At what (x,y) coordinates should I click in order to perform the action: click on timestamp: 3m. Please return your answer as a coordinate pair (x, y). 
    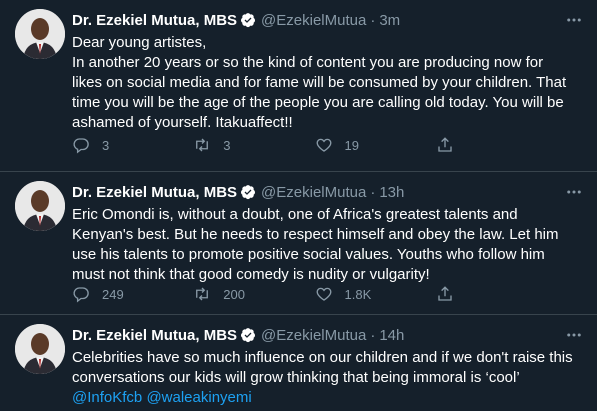
    Looking at the image, I should click on (389, 20).